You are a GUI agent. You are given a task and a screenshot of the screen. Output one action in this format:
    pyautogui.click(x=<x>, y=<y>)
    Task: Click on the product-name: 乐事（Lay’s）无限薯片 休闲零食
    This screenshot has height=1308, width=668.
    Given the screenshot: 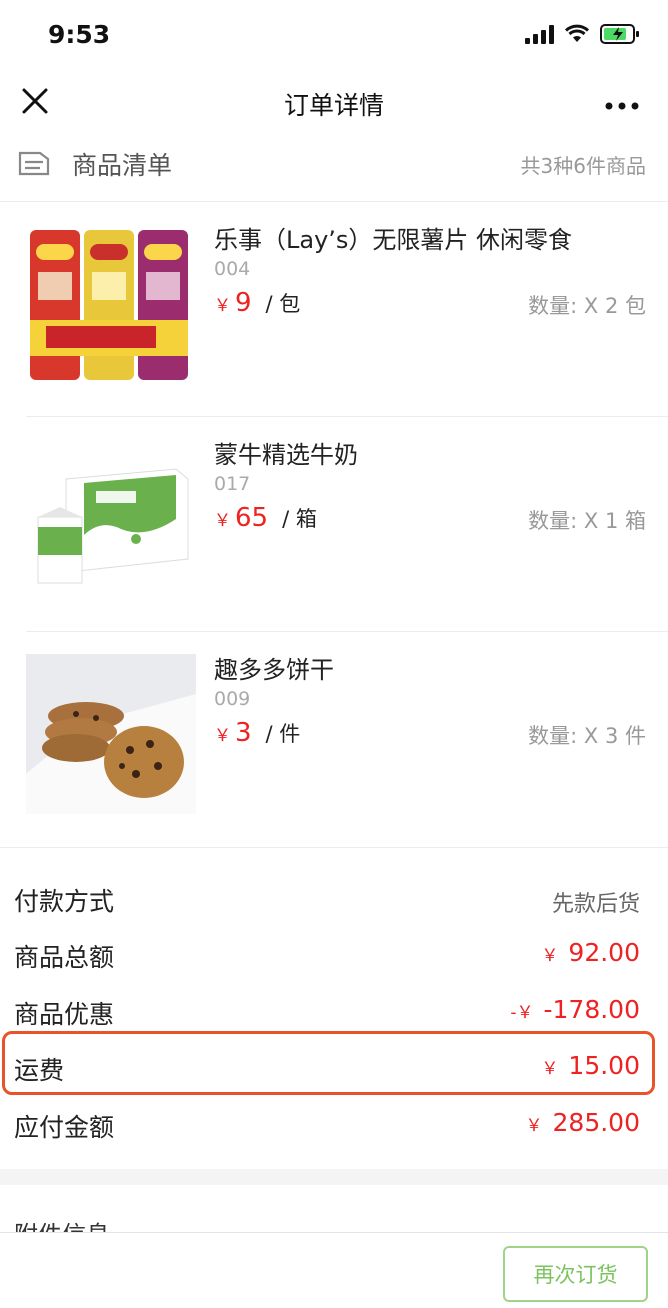 What is the action you would take?
    pyautogui.click(x=393, y=240)
    